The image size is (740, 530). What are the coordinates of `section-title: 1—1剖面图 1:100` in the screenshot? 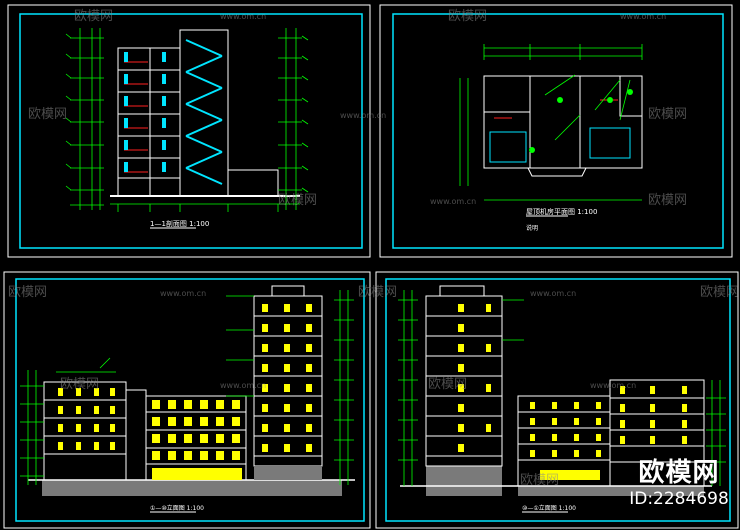 It's located at (179, 223).